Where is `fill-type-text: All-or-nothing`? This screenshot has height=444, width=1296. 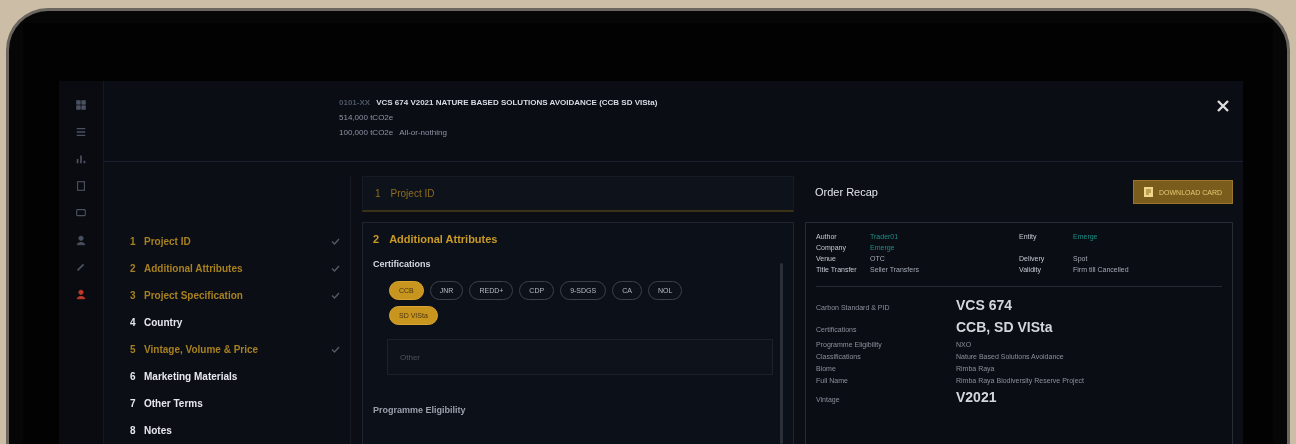
fill-type-text: All-or-nothing is located at coordinates (423, 132).